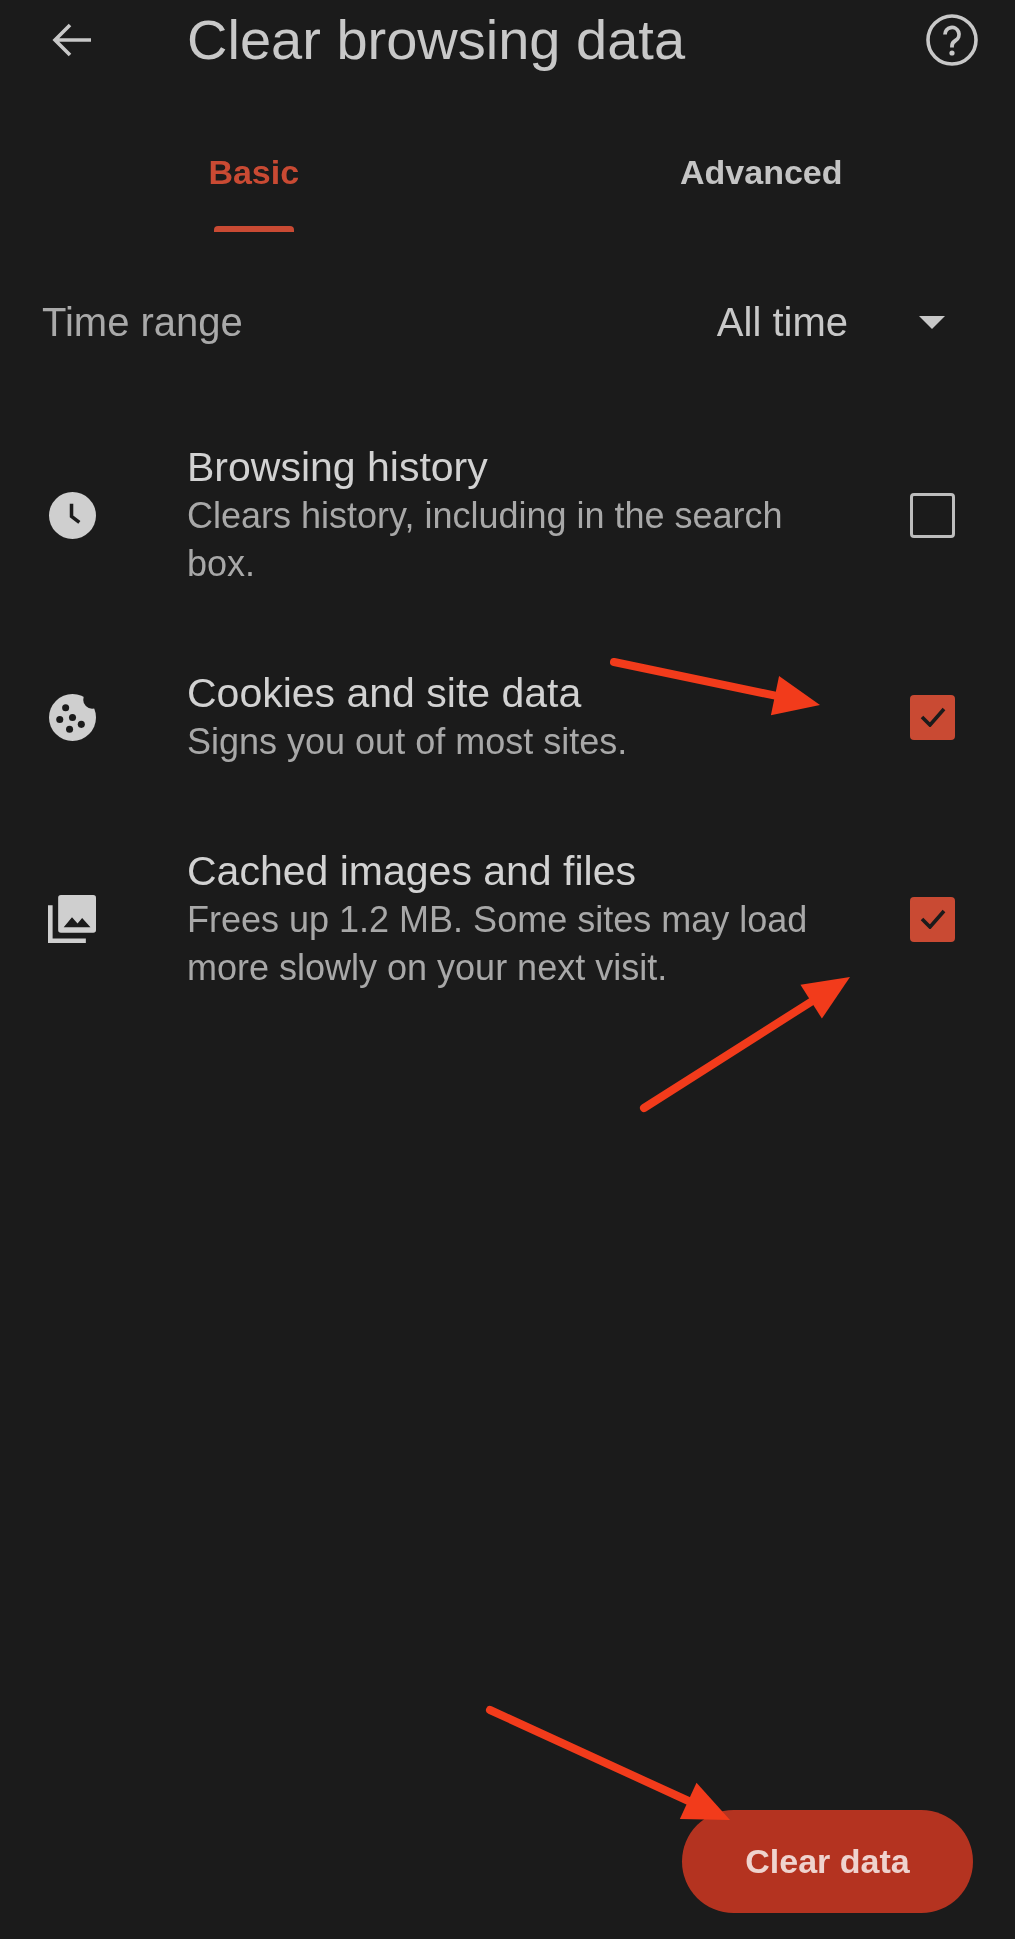  Describe the element at coordinates (254, 172) in the screenshot. I see `tab: Basic` at that location.